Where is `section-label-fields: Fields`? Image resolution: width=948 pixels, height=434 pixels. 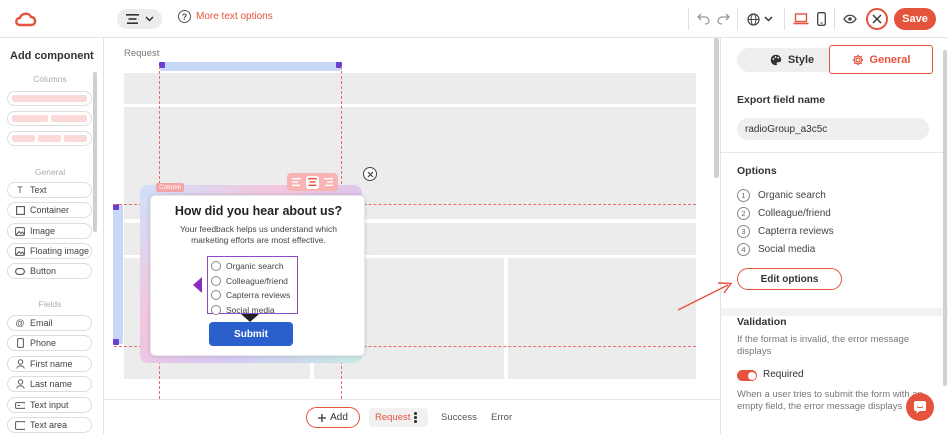
section-label-fields: Fields is located at coordinates (50, 304).